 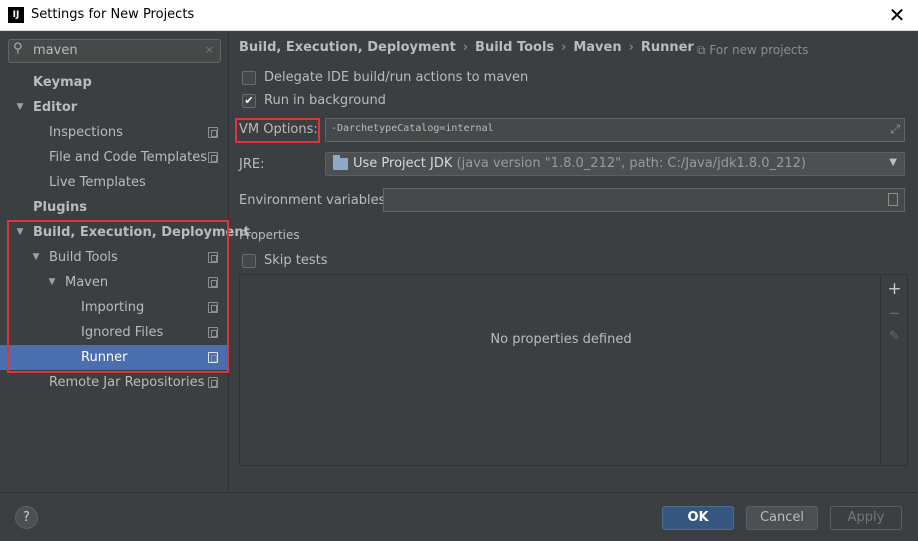 I want to click on close-icon: ✕, so click(x=897, y=15).